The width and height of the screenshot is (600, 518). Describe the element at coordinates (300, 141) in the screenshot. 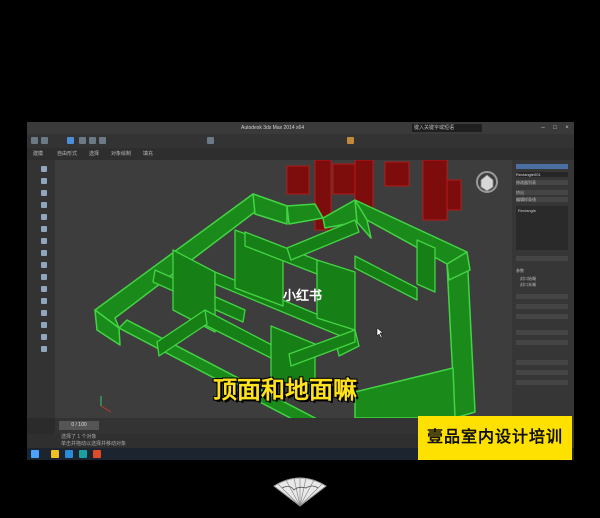

I see `main-toolbar` at that location.